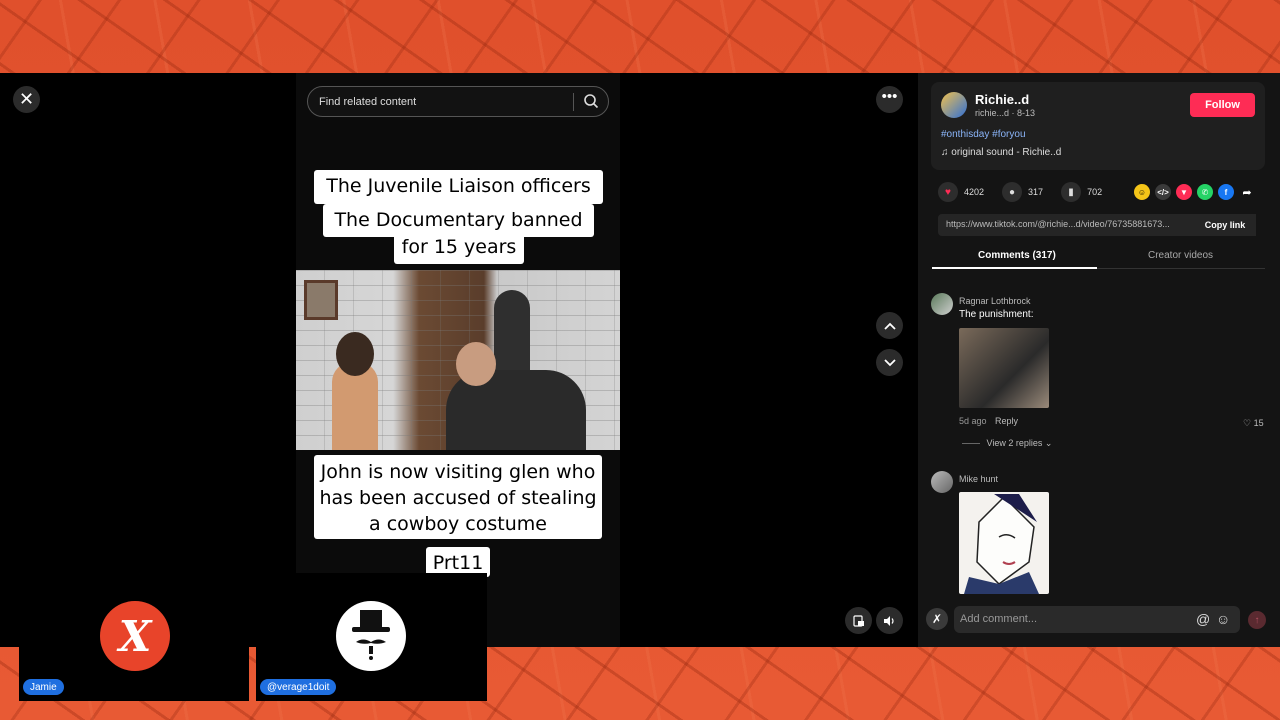 The width and height of the screenshot is (1280, 720). I want to click on likes-count: 4202, so click(974, 192).